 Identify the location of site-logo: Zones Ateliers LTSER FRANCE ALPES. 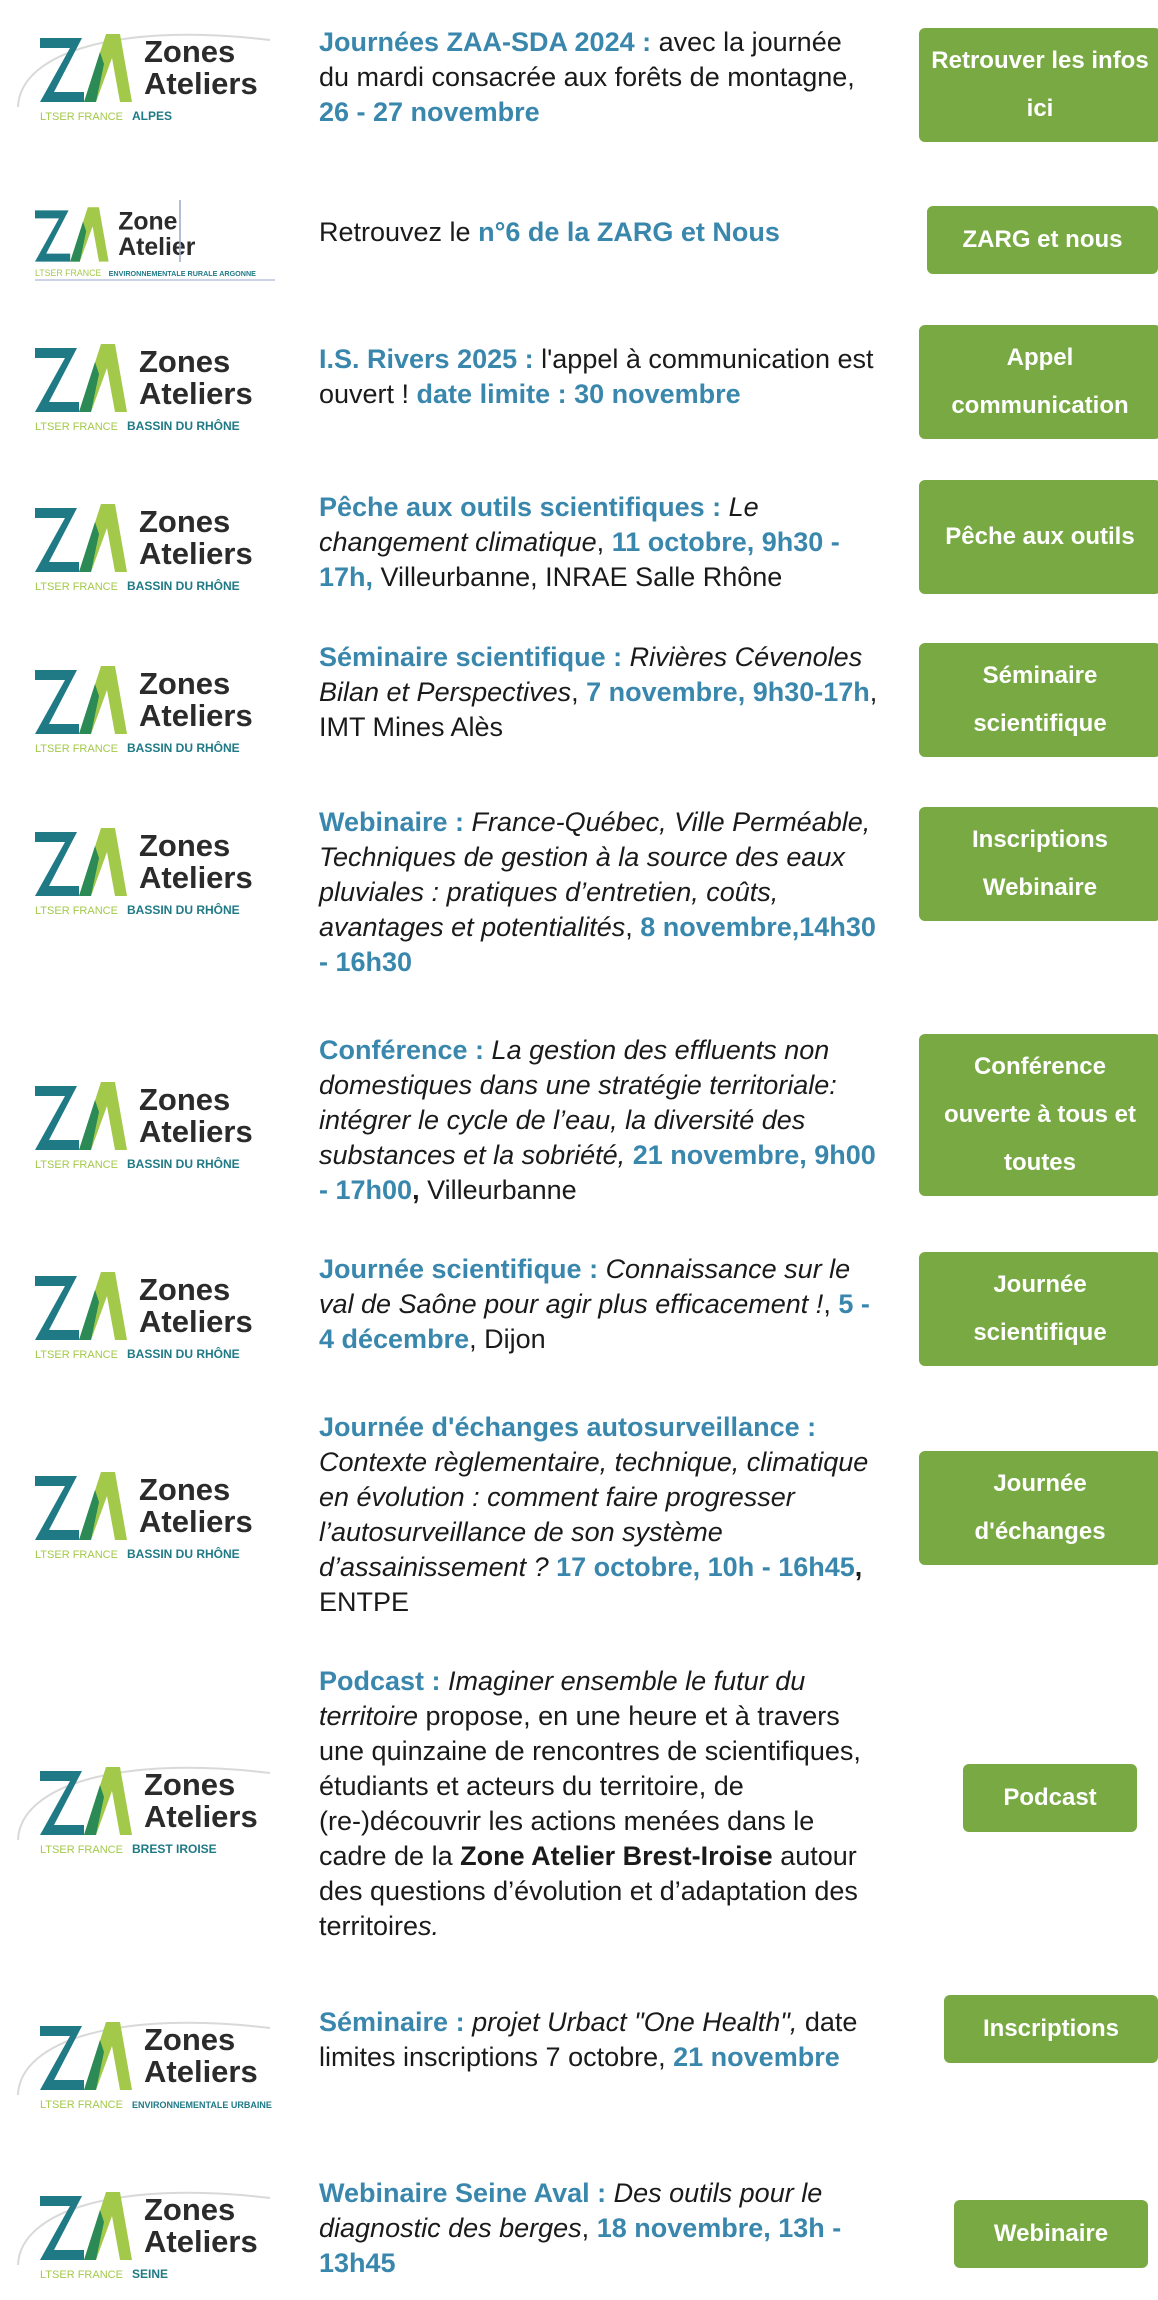
(145, 77).